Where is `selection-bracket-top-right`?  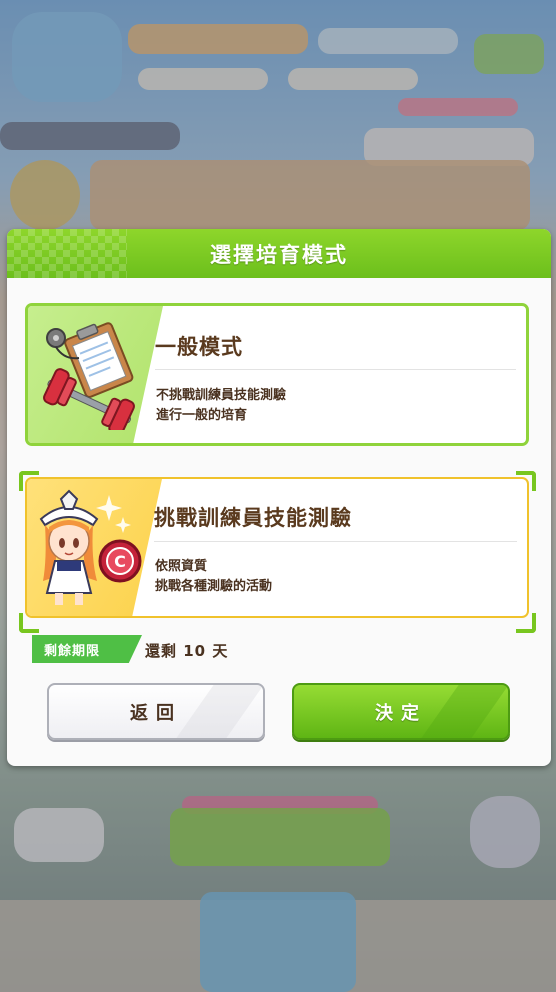 selection-bracket-top-right is located at coordinates (526, 481).